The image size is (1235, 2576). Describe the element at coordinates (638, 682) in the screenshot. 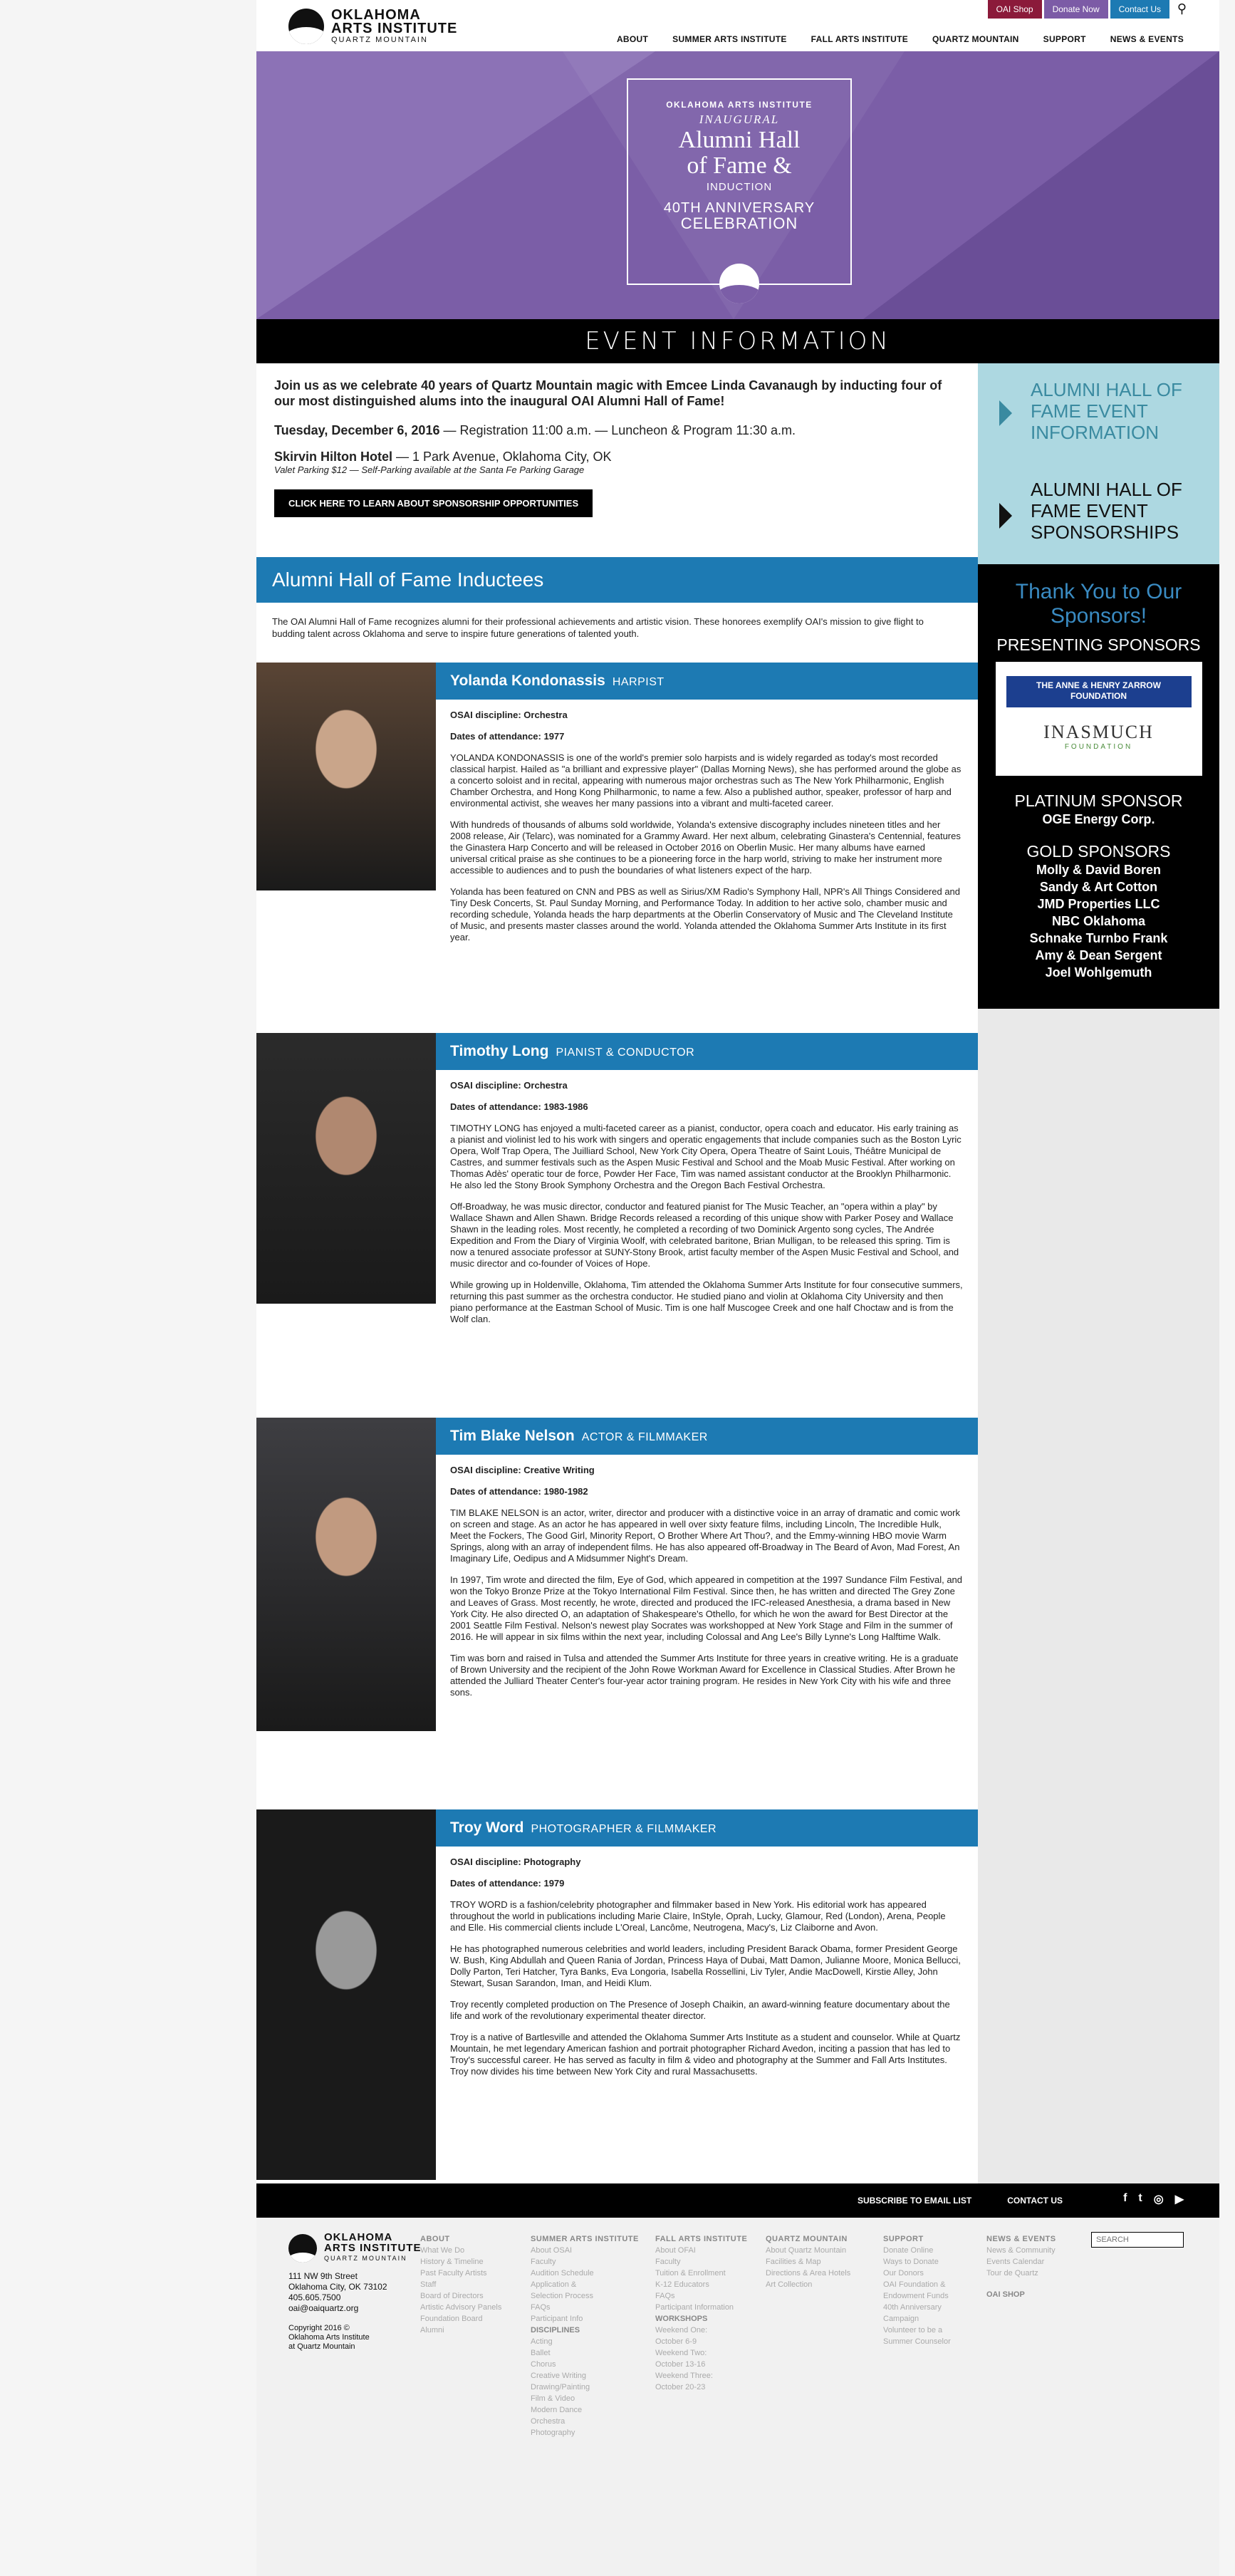

I see `inductee-role: HARPIST` at that location.